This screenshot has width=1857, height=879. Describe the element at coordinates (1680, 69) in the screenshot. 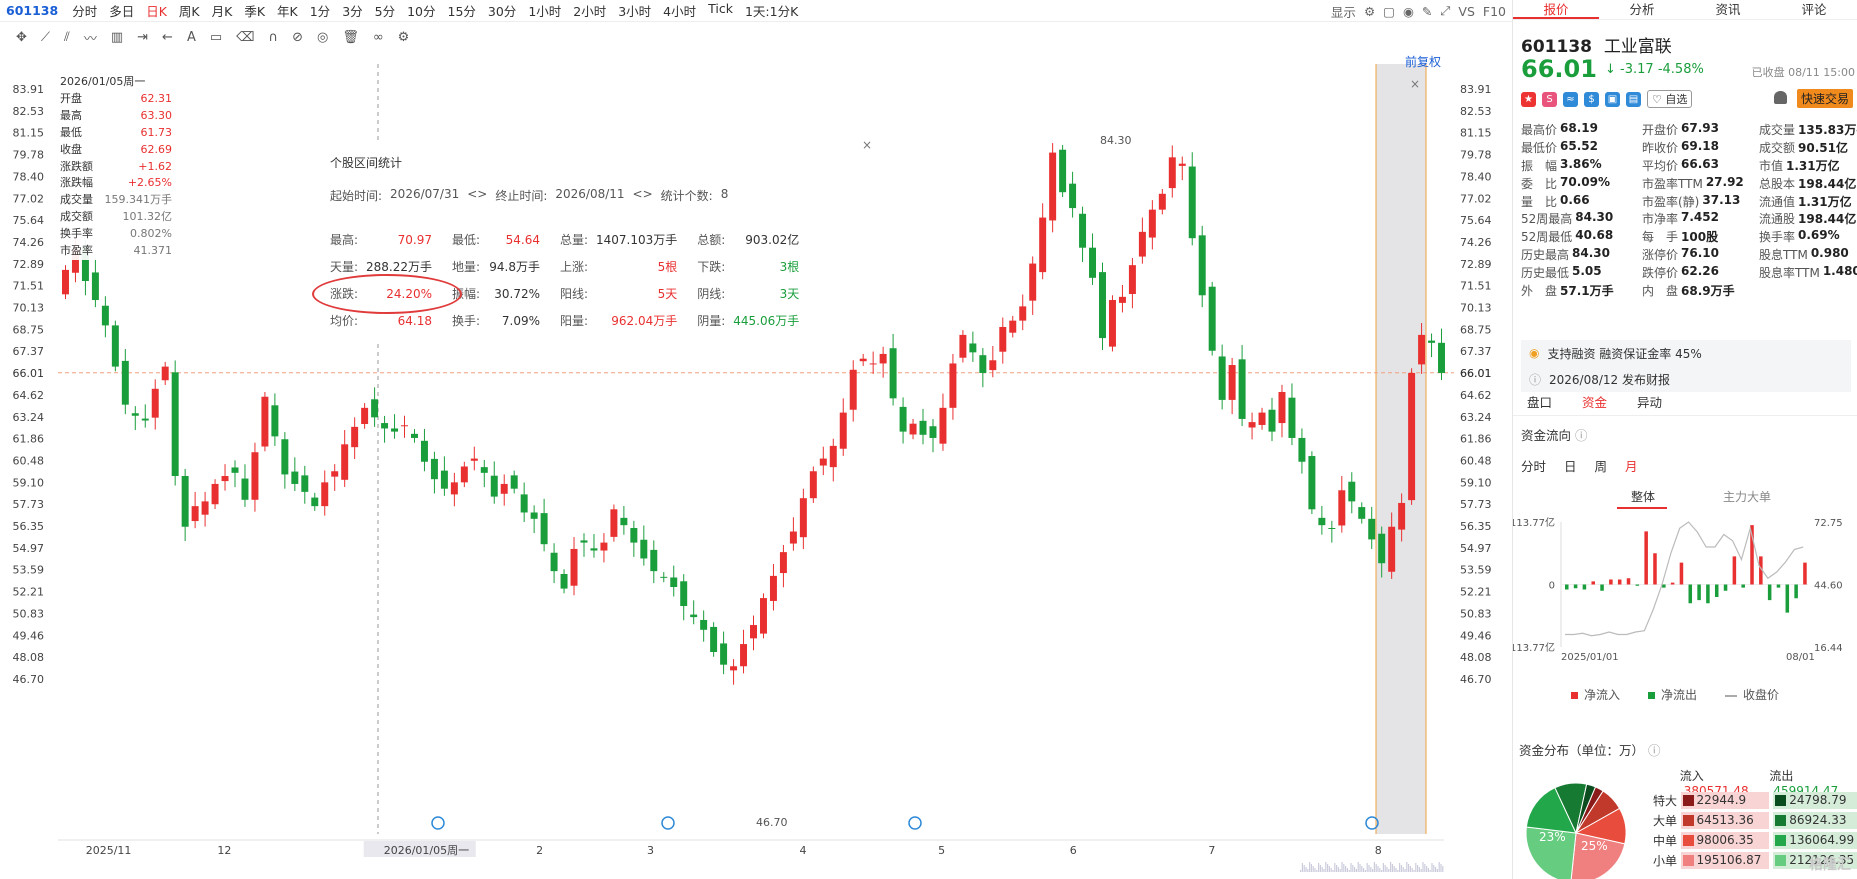

I see `change-pct: -4.58%` at that location.